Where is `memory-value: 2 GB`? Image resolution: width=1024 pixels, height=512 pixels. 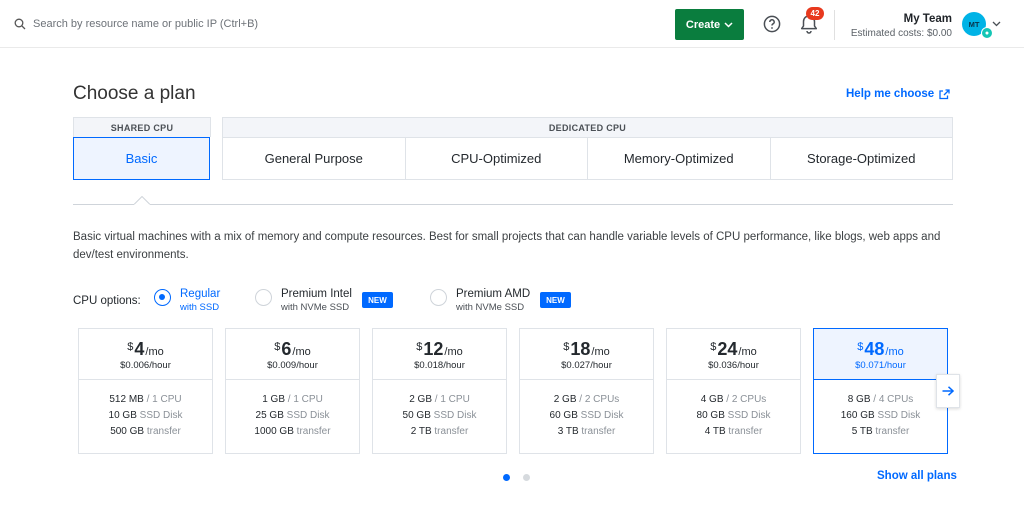 memory-value: 2 GB is located at coordinates (565, 399).